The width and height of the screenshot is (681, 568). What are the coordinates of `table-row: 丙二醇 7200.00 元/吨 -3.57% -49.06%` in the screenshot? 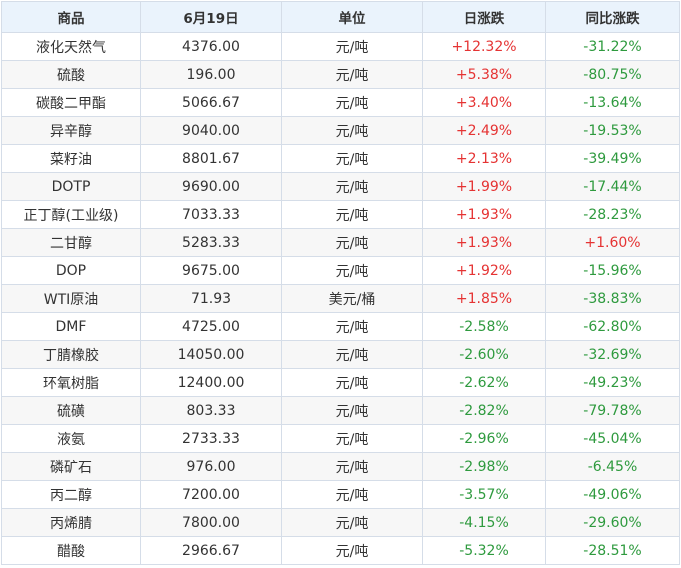 It's located at (340, 494).